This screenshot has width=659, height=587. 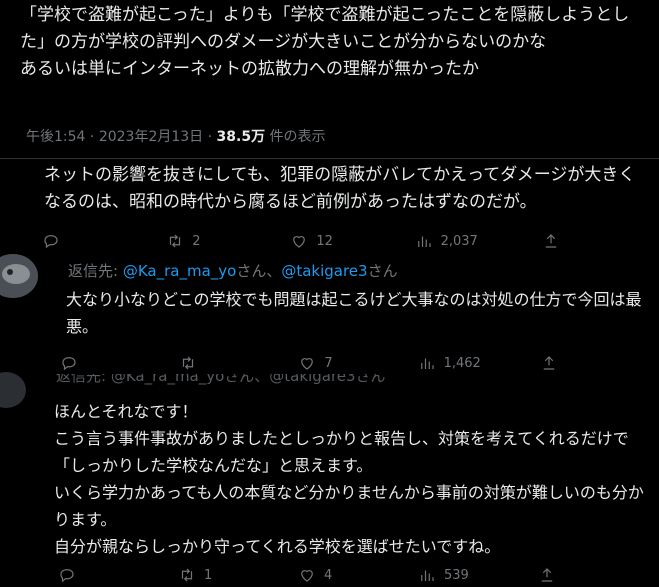 What do you see at coordinates (456, 575) in the screenshot?
I see `views-count: 539` at bounding box center [456, 575].